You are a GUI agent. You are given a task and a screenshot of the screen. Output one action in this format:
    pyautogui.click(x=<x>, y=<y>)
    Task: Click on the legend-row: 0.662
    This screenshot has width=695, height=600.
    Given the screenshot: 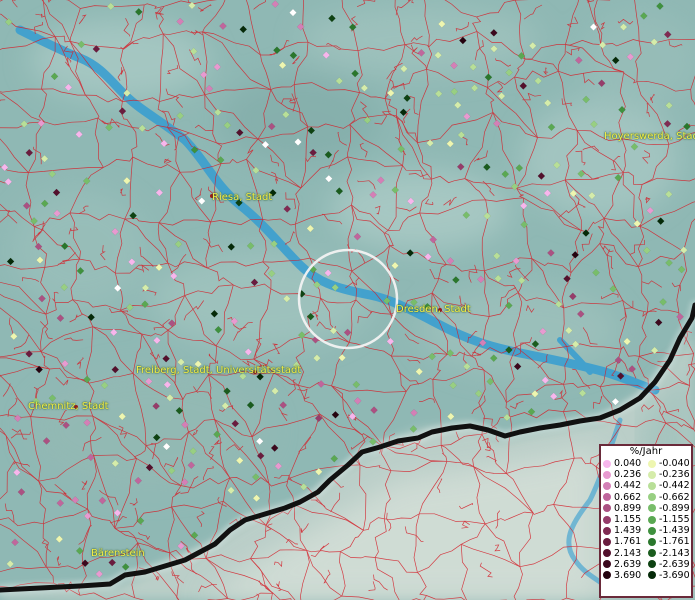 What is the action you would take?
    pyautogui.click(x=625, y=497)
    